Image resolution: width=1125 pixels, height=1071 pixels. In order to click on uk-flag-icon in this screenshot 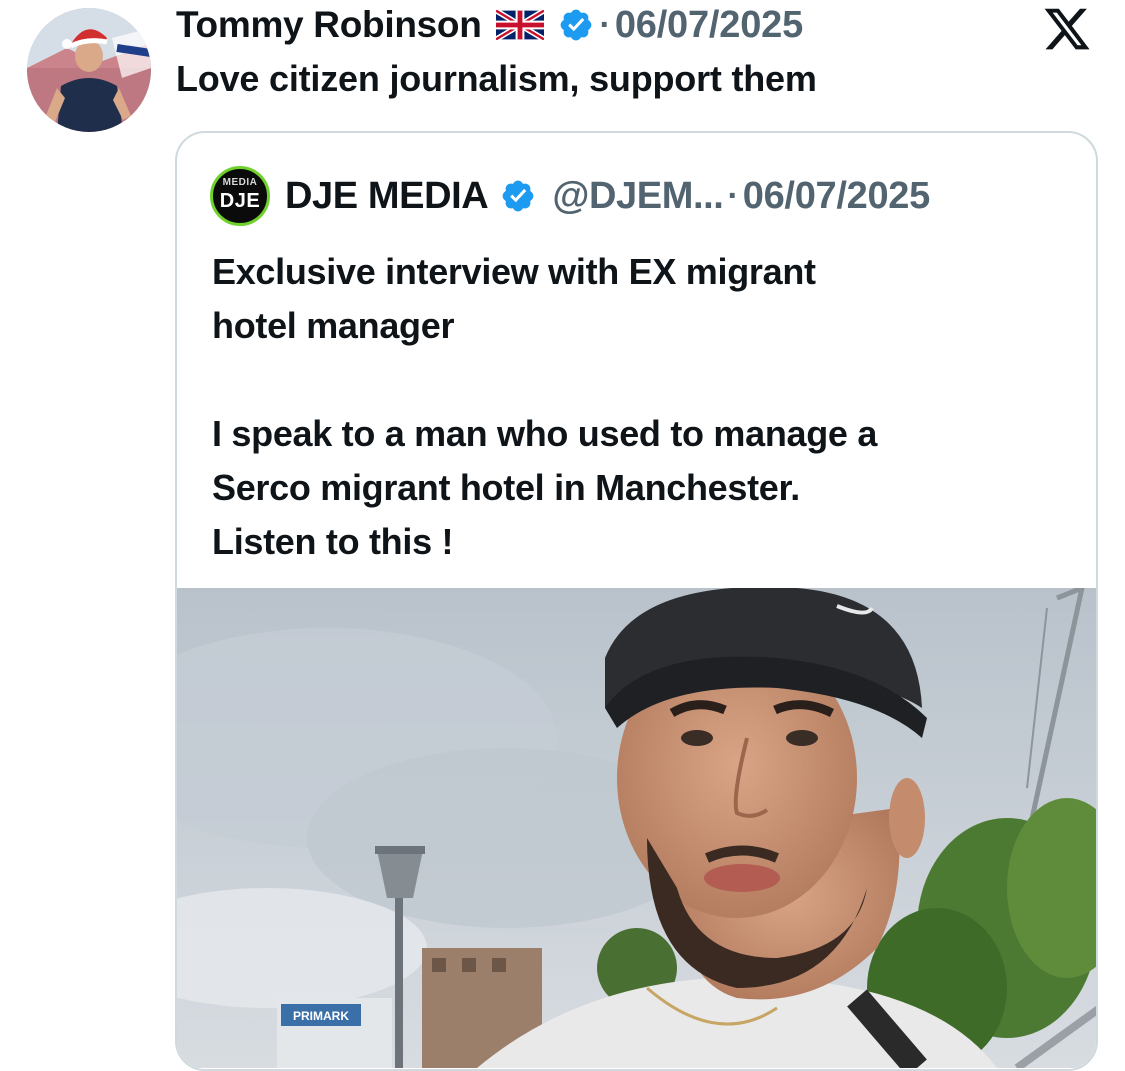, I will do `click(519, 25)`.